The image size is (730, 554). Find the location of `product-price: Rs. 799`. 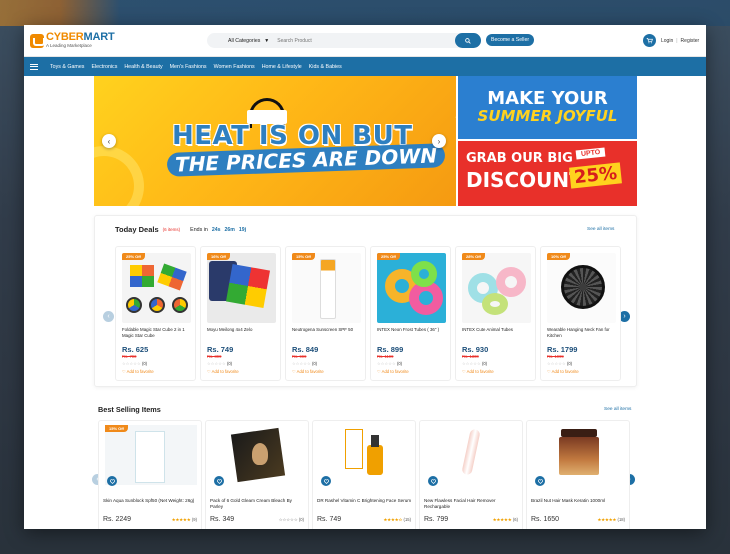

product-price: Rs. 799 is located at coordinates (436, 519).